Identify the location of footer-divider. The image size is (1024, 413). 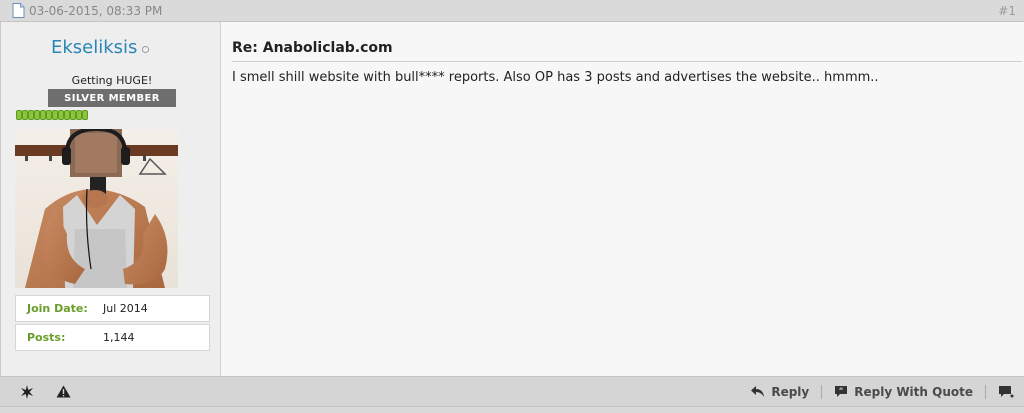
(822, 391).